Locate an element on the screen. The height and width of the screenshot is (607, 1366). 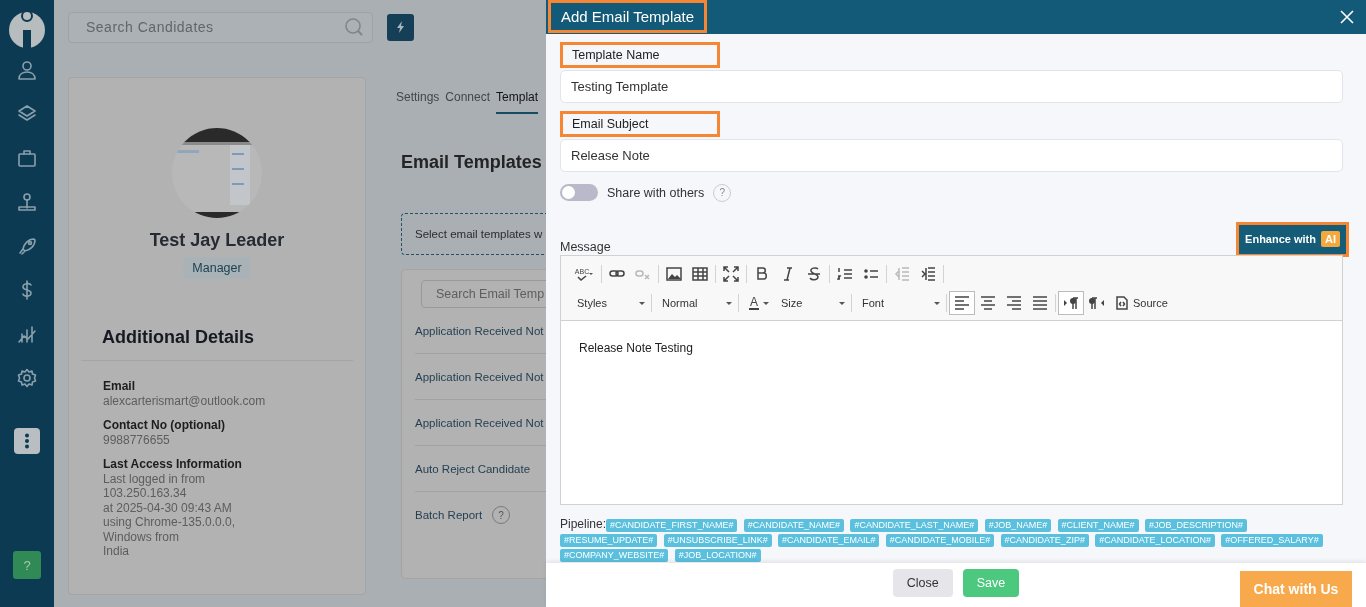
close-button is located at coordinates (1347, 16).